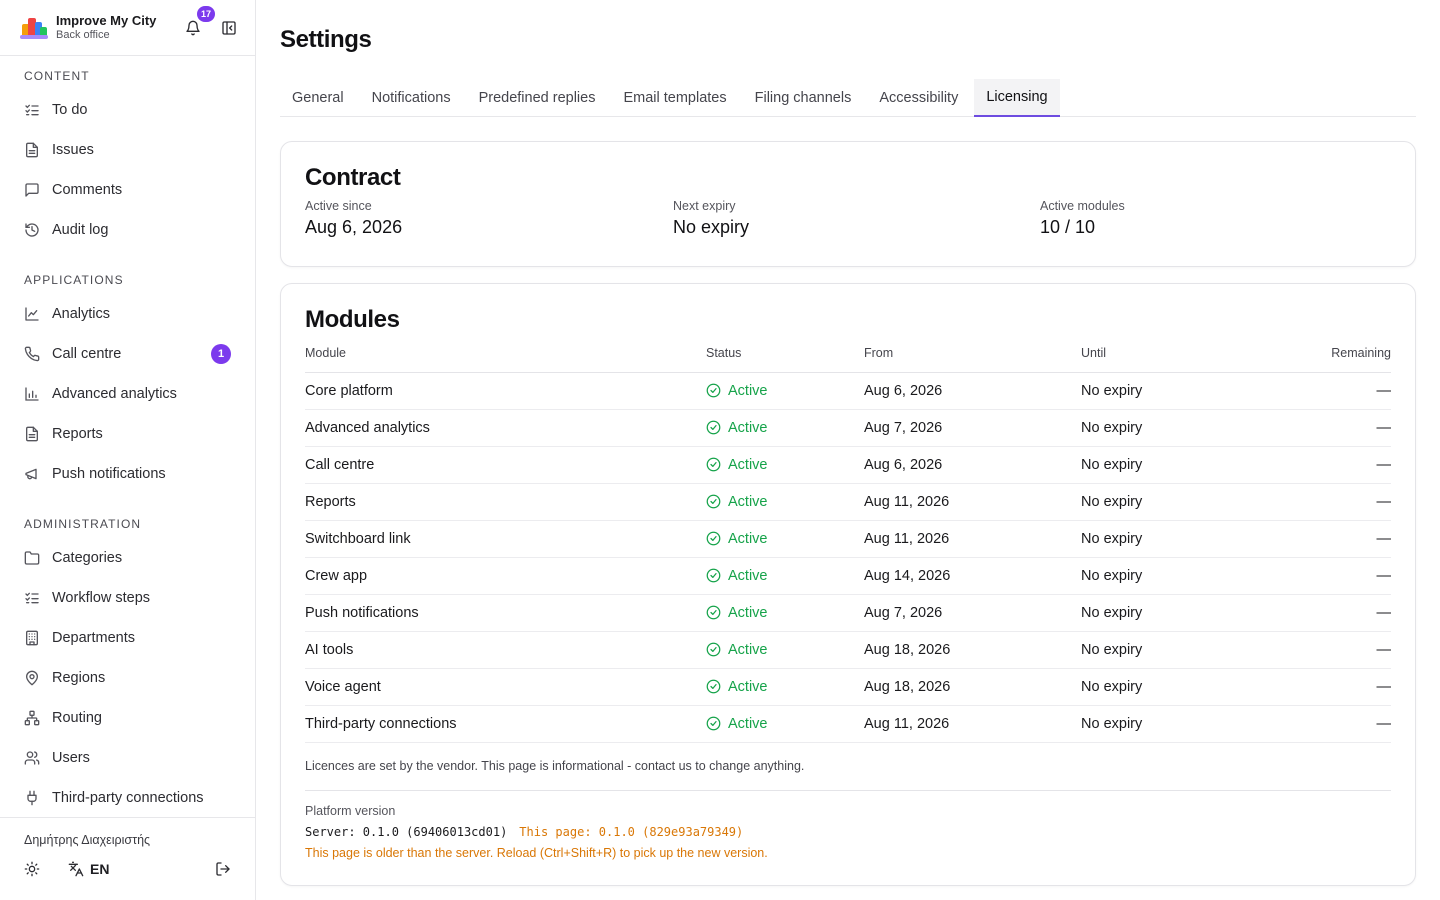 This screenshot has height=900, width=1440. Describe the element at coordinates (77, 718) in the screenshot. I see `sidebar-item-label: Routing` at that location.